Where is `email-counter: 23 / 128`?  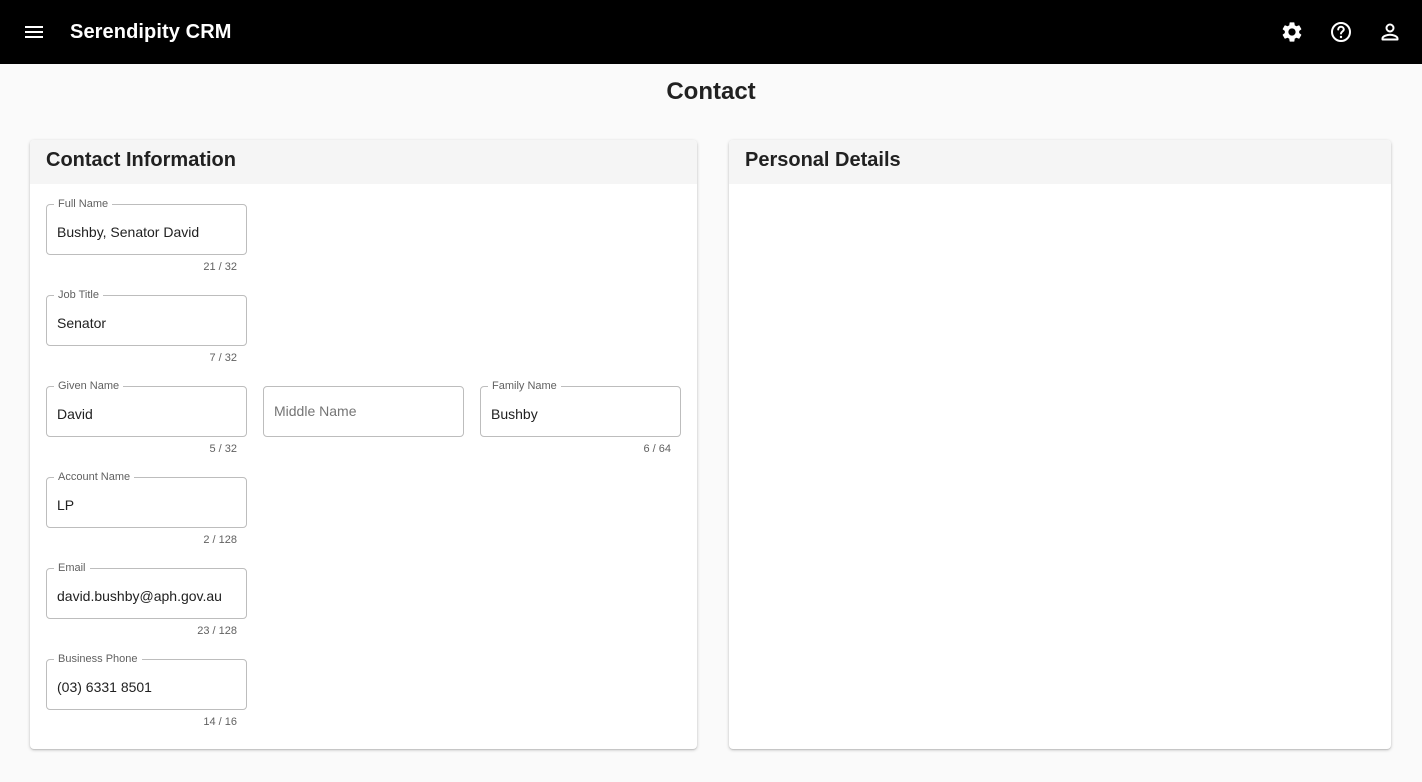
email-counter: 23 / 128 is located at coordinates (217, 631).